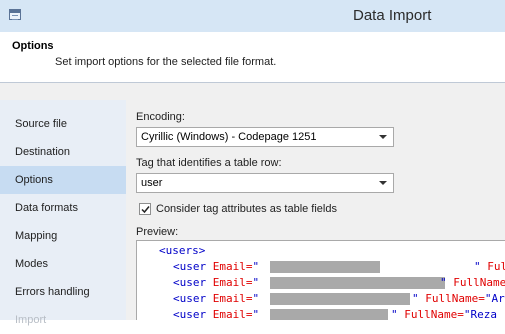 This screenshot has width=505, height=334. I want to click on checkmark-icon, so click(145, 210).